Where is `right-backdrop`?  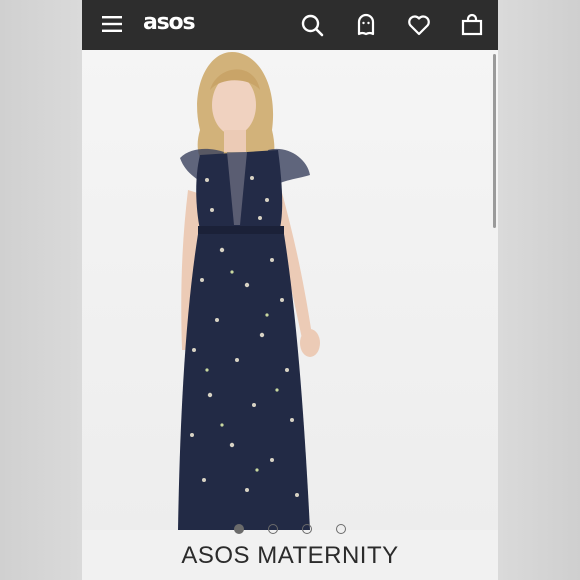 right-backdrop is located at coordinates (539, 290).